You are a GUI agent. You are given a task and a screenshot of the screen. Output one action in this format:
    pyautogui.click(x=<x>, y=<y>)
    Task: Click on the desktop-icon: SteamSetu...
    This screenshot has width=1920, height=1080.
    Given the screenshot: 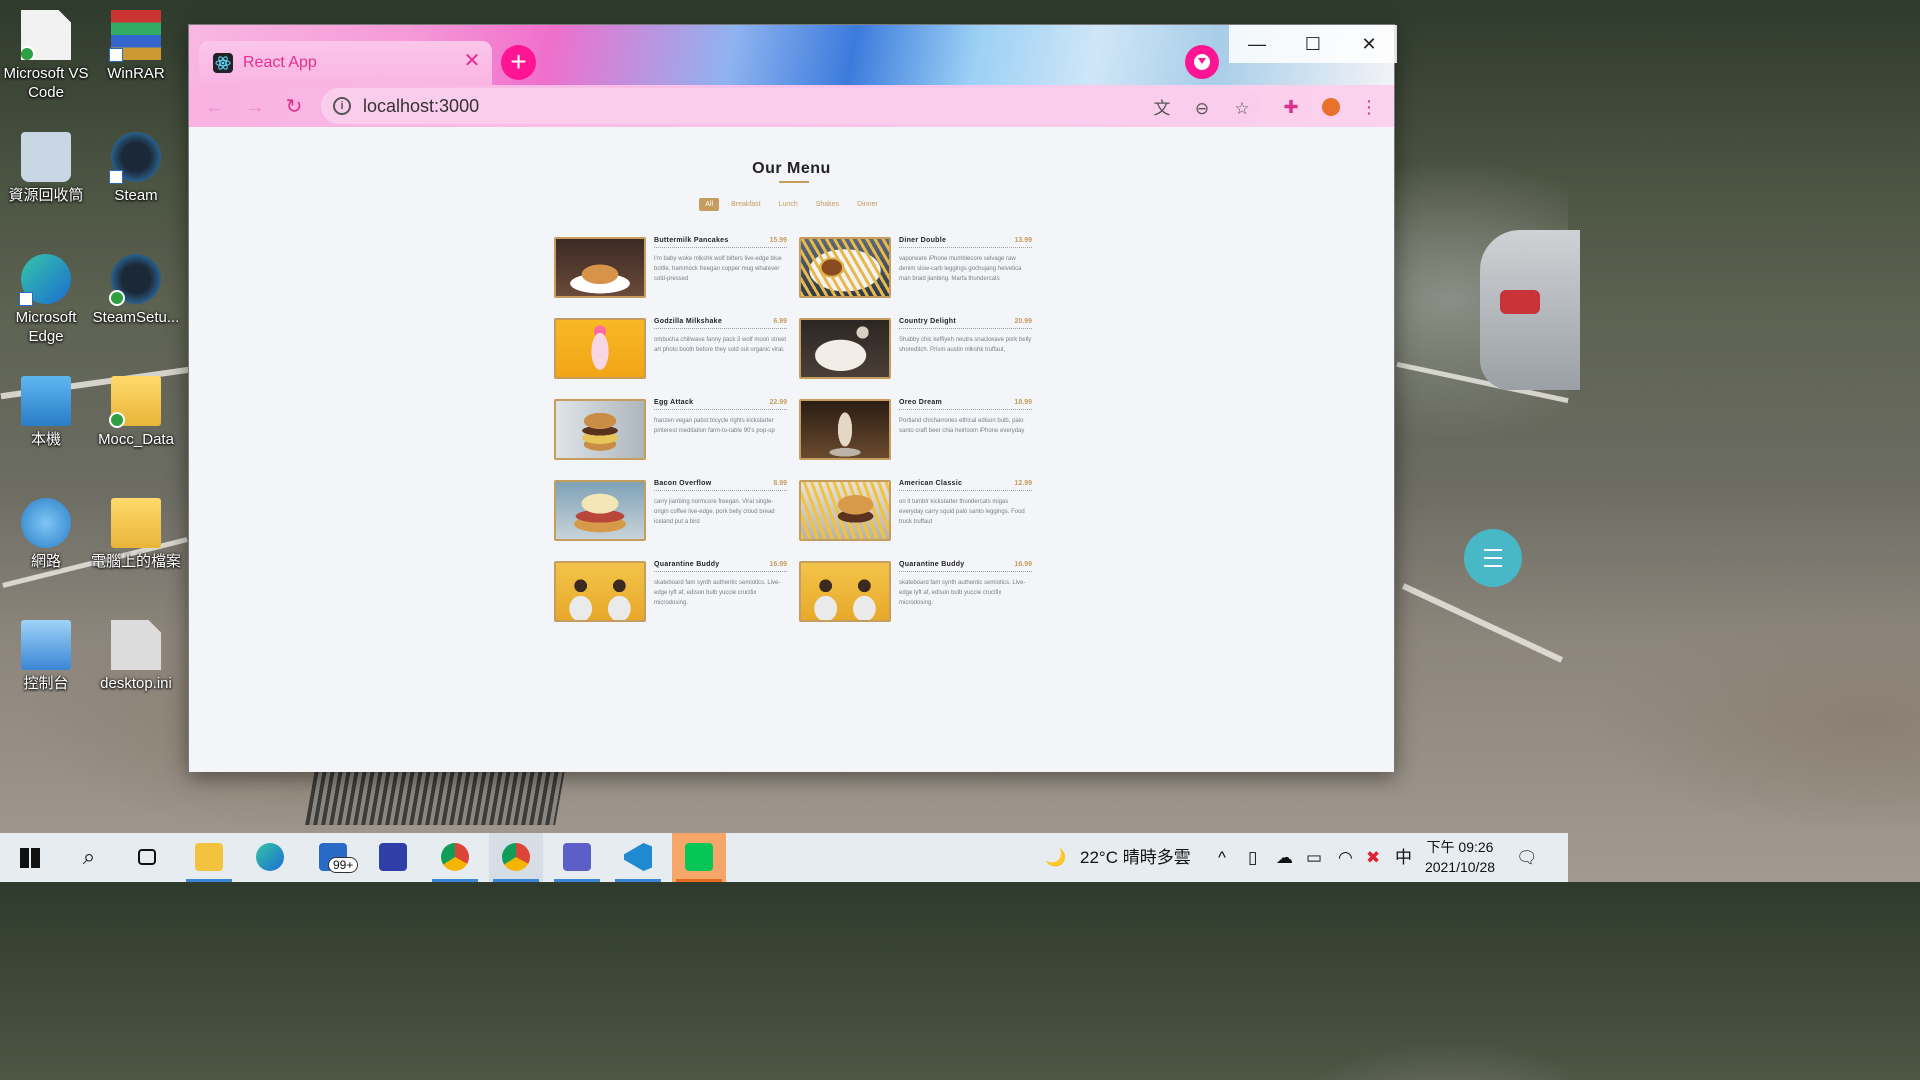 What is the action you would take?
    pyautogui.click(x=136, y=290)
    